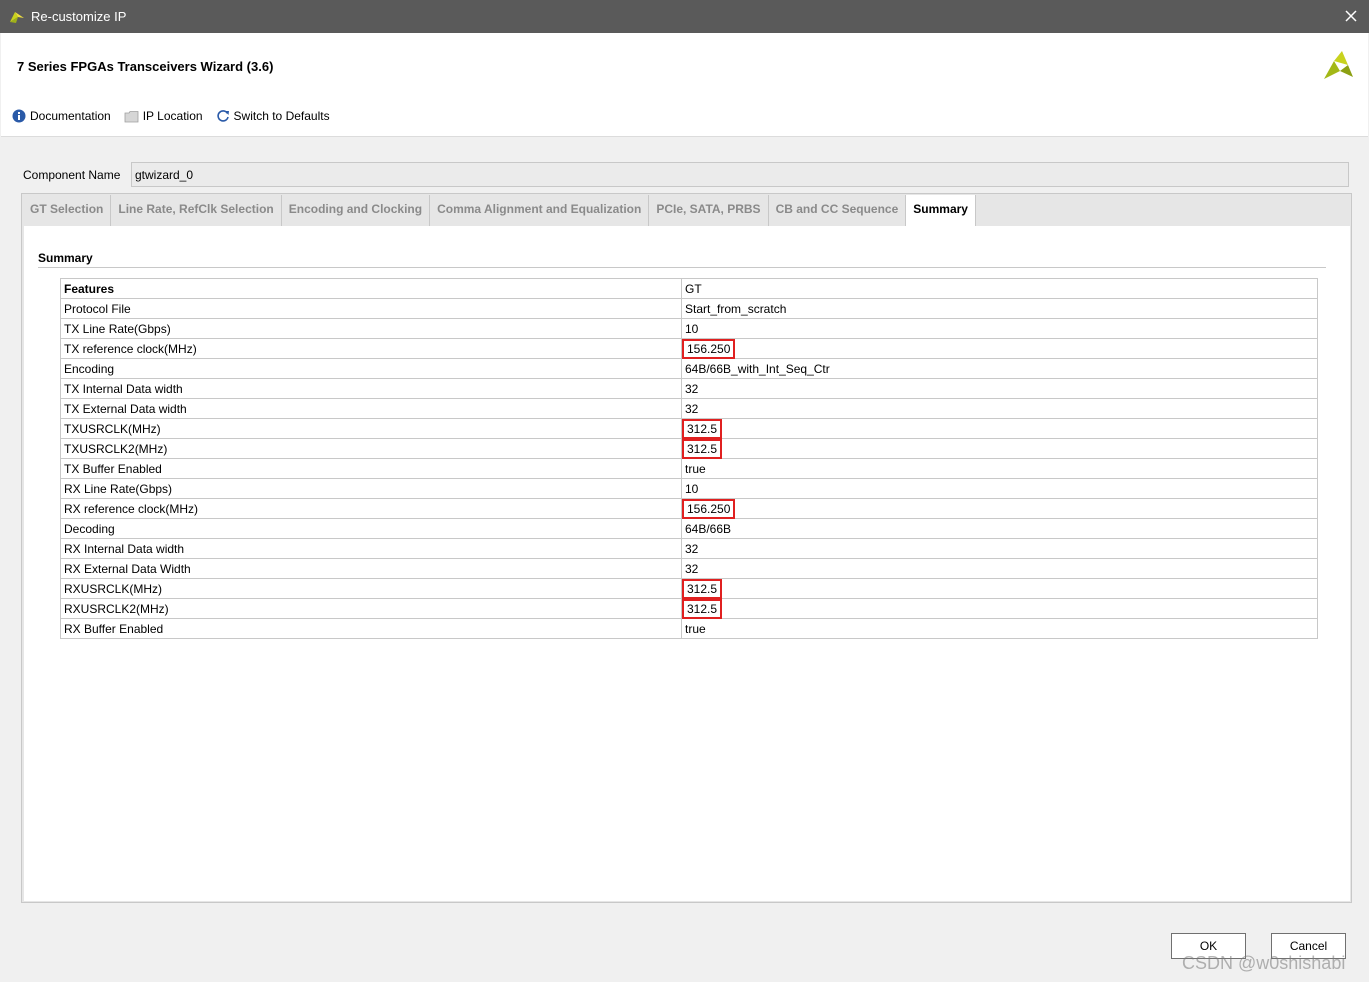 The width and height of the screenshot is (1369, 982). I want to click on feature-label: TX Line Rate(Gbps), so click(117, 328).